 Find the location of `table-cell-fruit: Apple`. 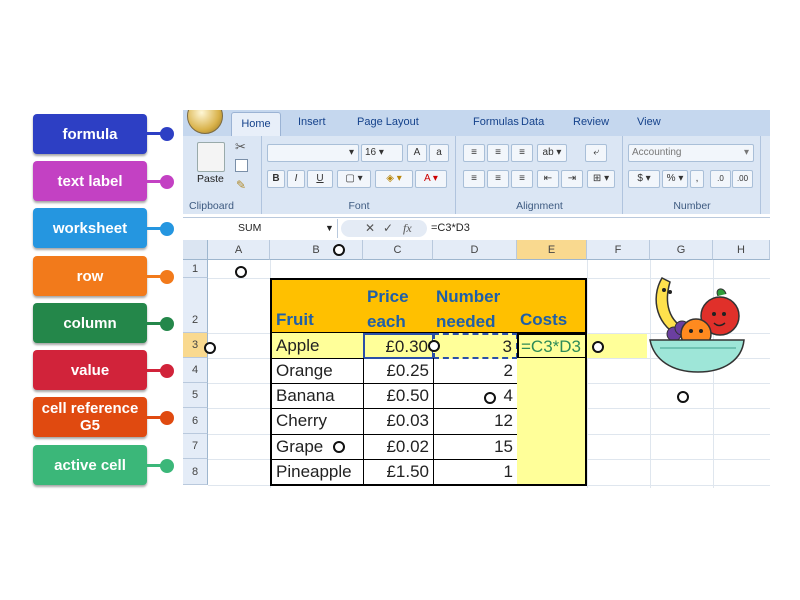

table-cell-fruit: Apple is located at coordinates (317, 346).